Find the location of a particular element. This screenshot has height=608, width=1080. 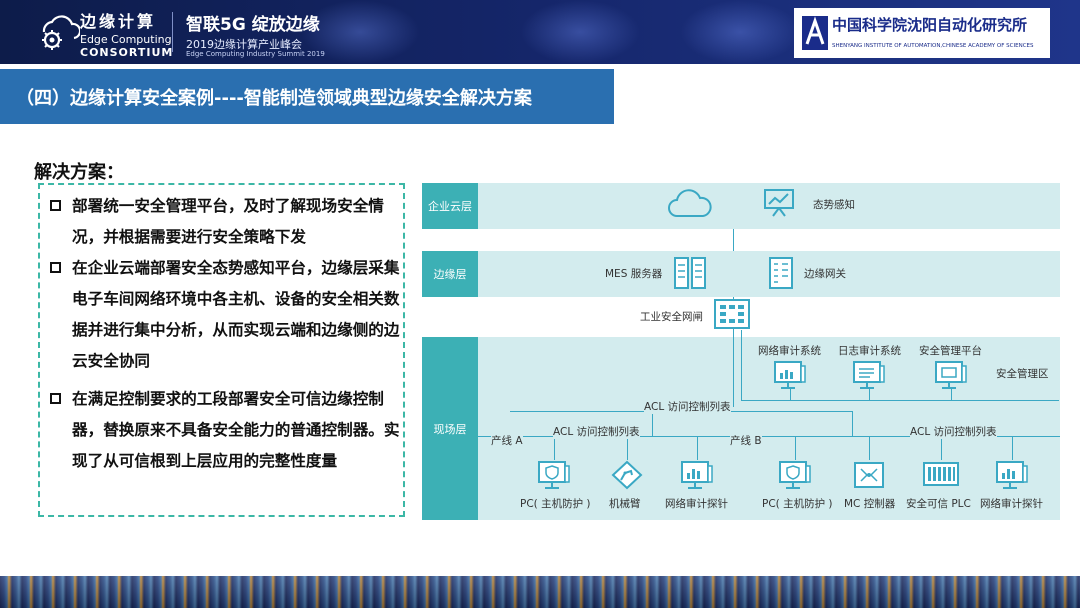

solution-bullet-1: 部署统一安全管理平台，及时了解现场安全情况，并根据需要进行安全策略下发 is located at coordinates (227, 222).